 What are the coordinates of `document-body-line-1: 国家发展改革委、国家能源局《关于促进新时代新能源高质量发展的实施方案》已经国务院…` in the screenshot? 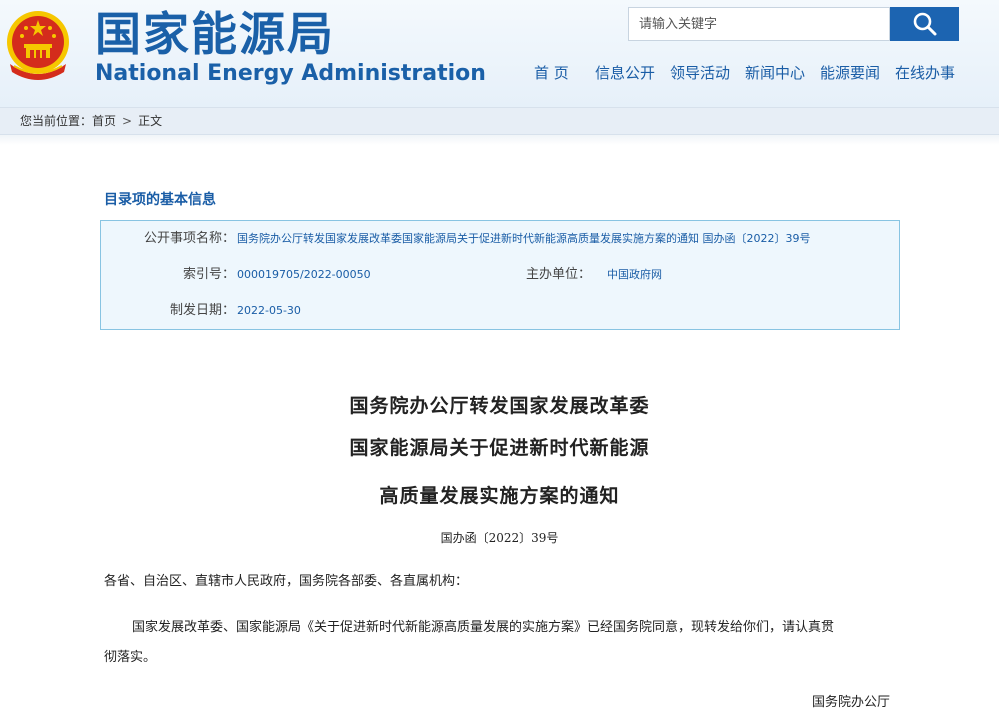 It's located at (483, 627).